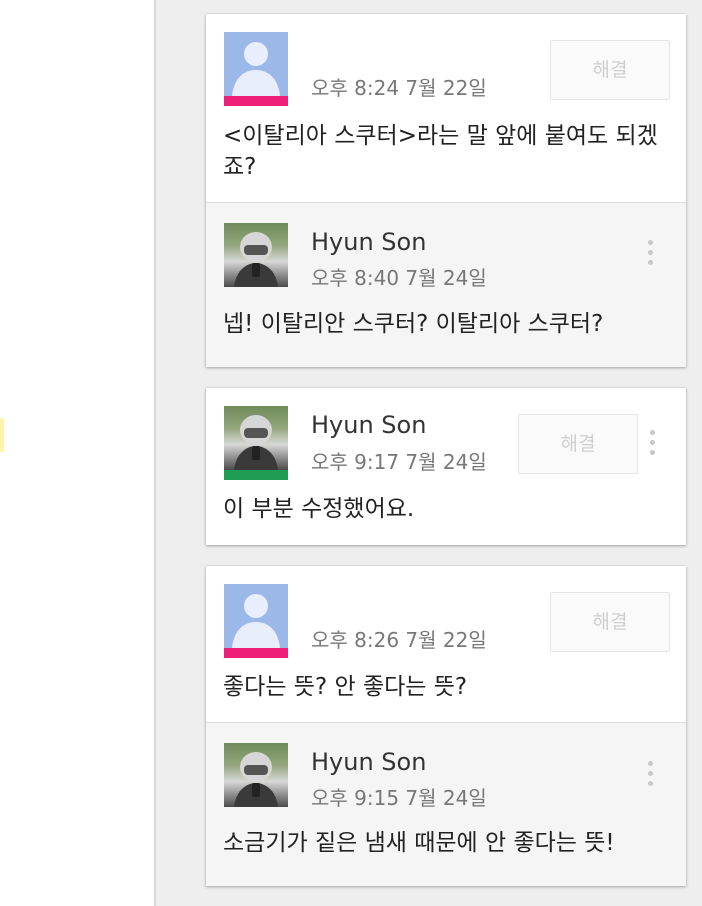 The image size is (702, 906). What do you see at coordinates (413, 324) in the screenshot?
I see `comment-text: 넵! 이탈리안 스쿠터? 이탈리아 스쿠터?` at bounding box center [413, 324].